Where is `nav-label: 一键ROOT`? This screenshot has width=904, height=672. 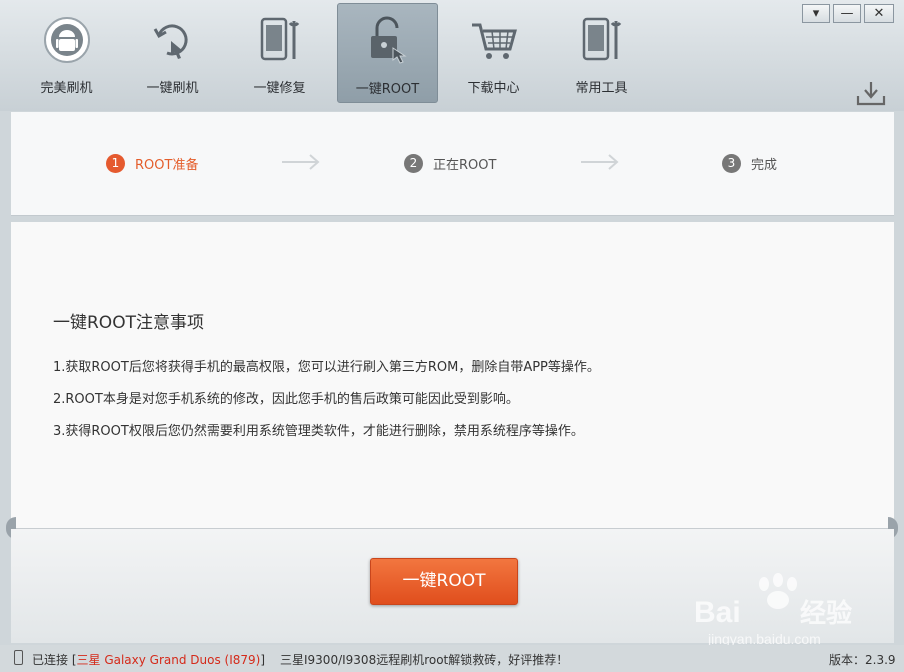 nav-label: 一键ROOT is located at coordinates (387, 89).